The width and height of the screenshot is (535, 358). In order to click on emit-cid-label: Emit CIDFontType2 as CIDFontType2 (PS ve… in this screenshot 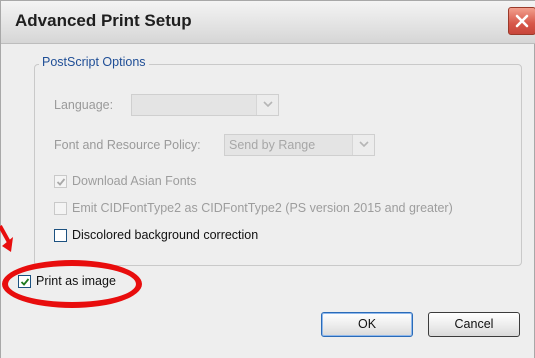, I will do `click(262, 208)`.